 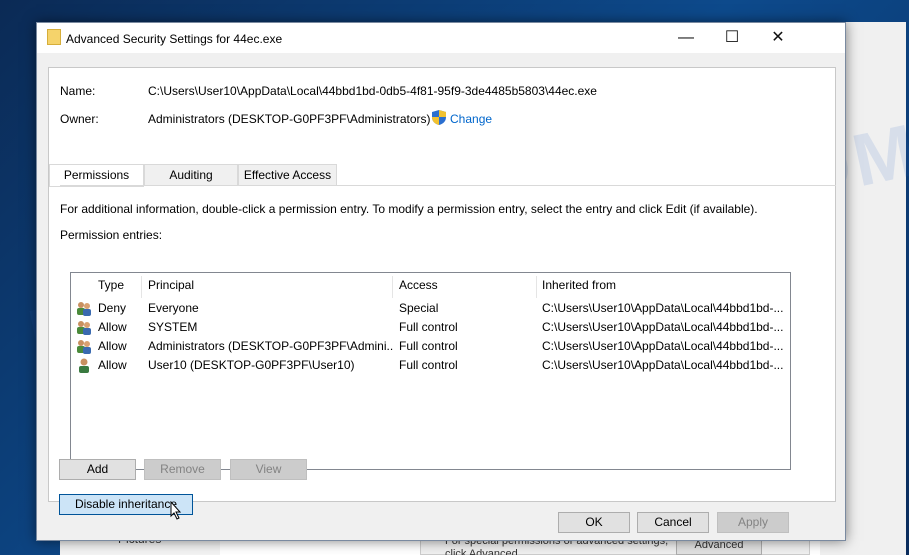 I want to click on entries-label: Permission entries:, so click(x=111, y=235).